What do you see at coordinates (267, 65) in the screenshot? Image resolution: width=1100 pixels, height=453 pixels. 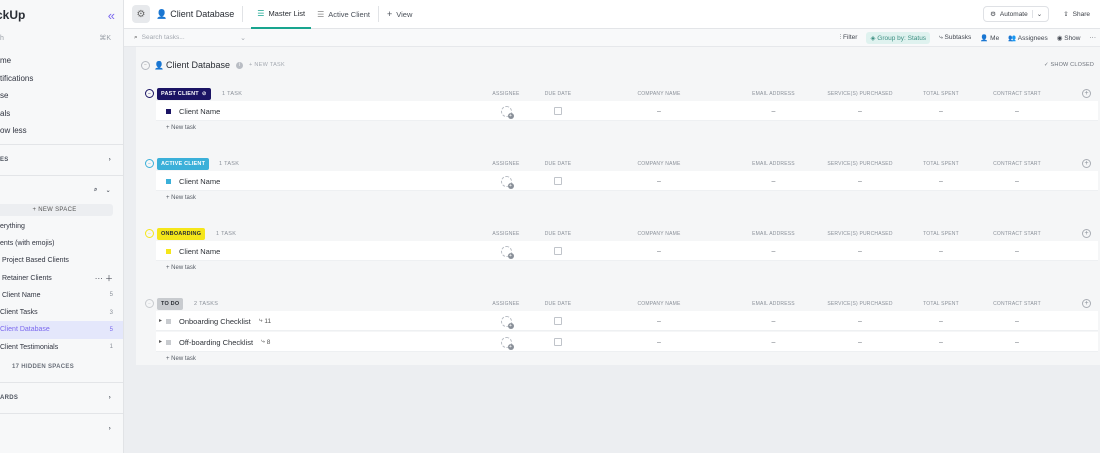 I see `new-task-button: + NEW TASK` at bounding box center [267, 65].